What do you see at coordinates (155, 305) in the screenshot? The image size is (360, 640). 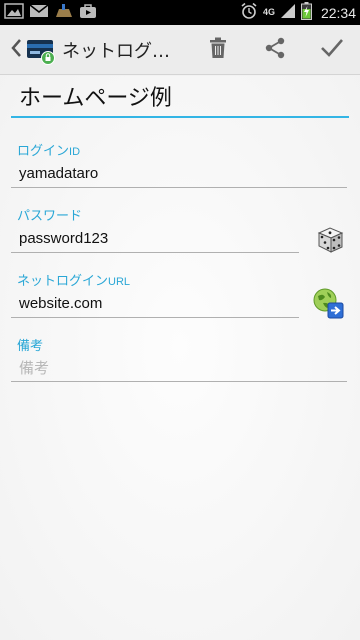 I see `url-input: website.com` at bounding box center [155, 305].